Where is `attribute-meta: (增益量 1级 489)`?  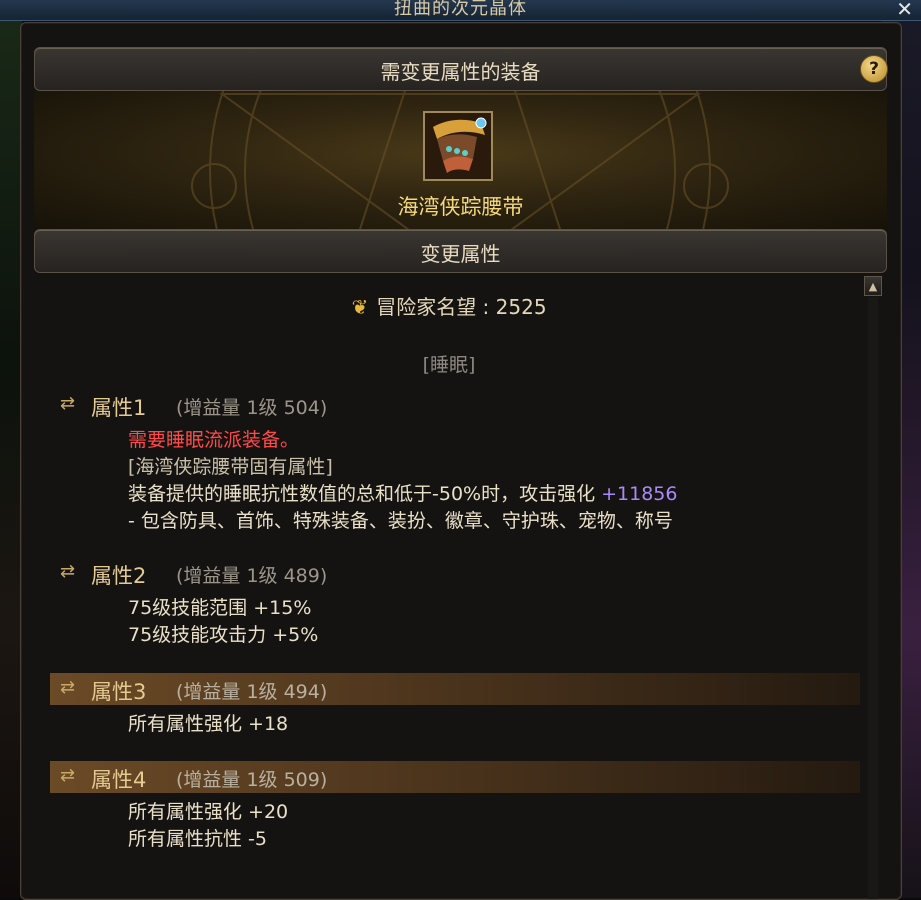
attribute-meta: (增益量 1级 489) is located at coordinates (252, 576).